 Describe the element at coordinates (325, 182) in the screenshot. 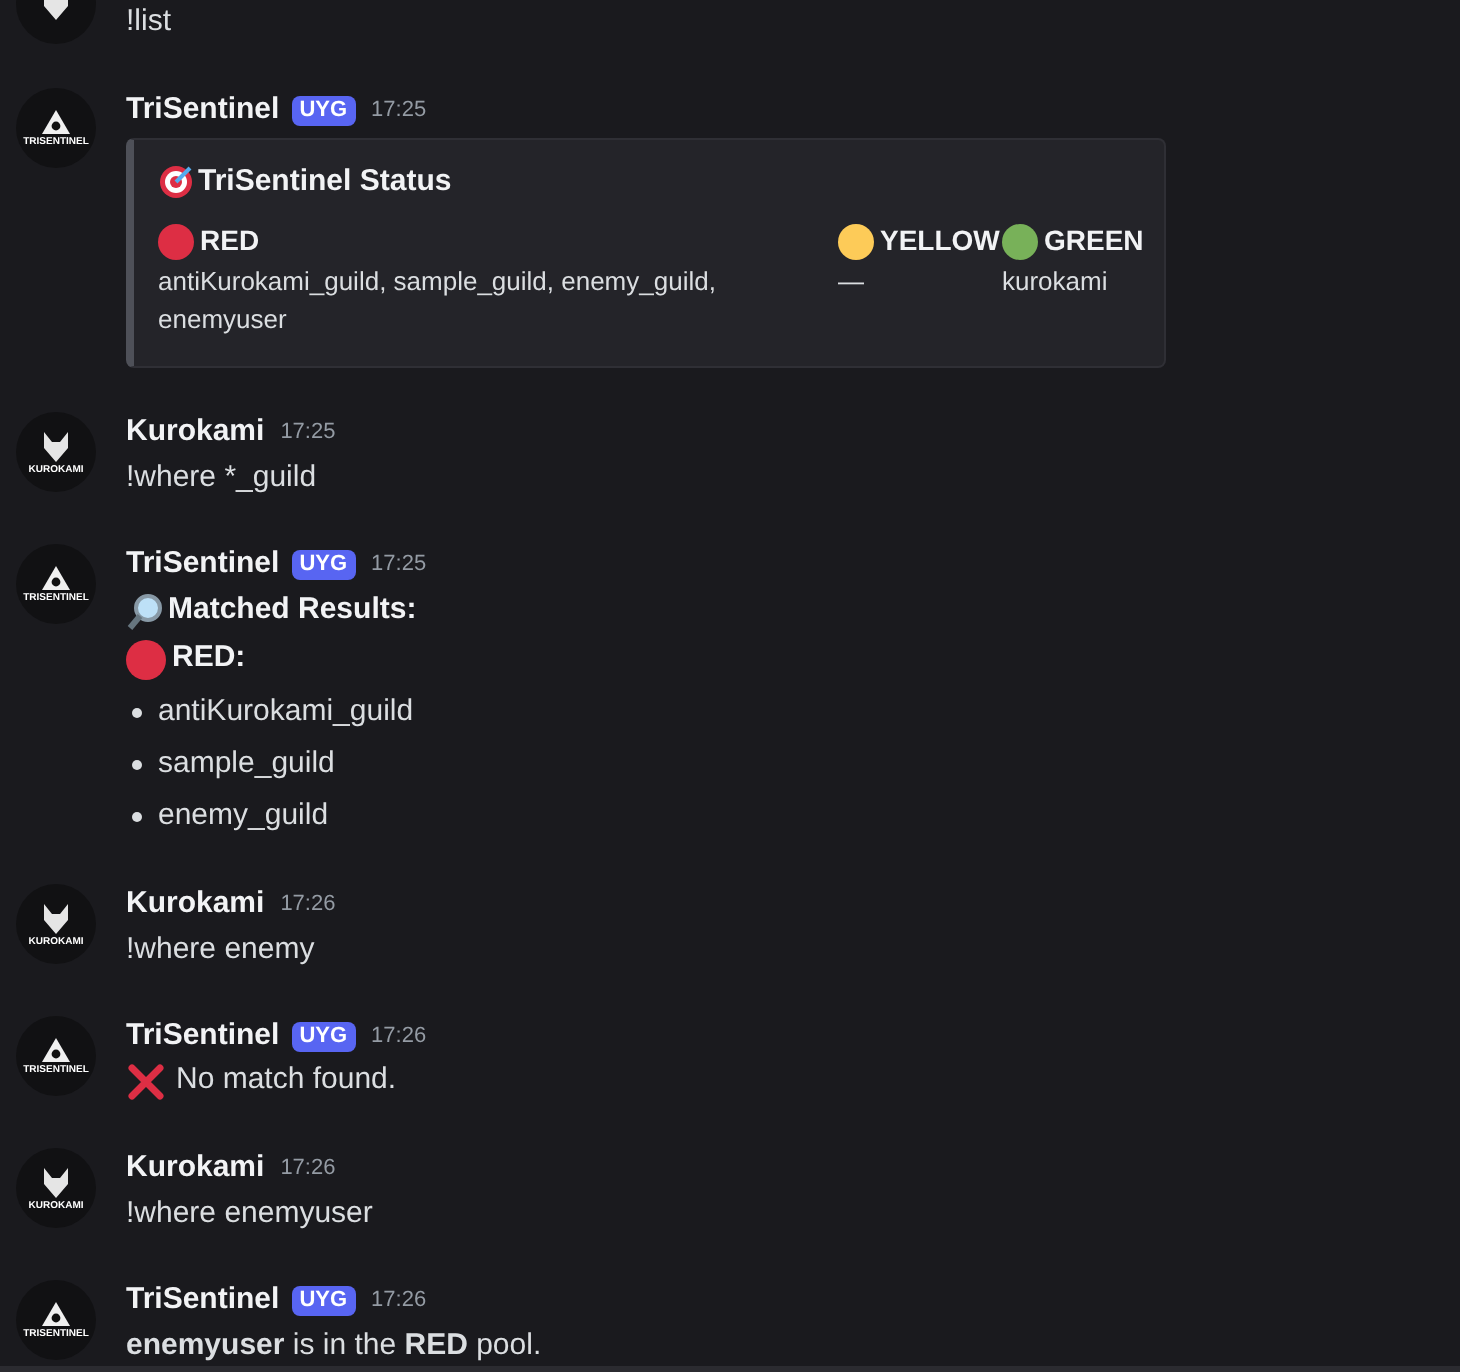

I see `embed-title: TriSentinel Status` at that location.